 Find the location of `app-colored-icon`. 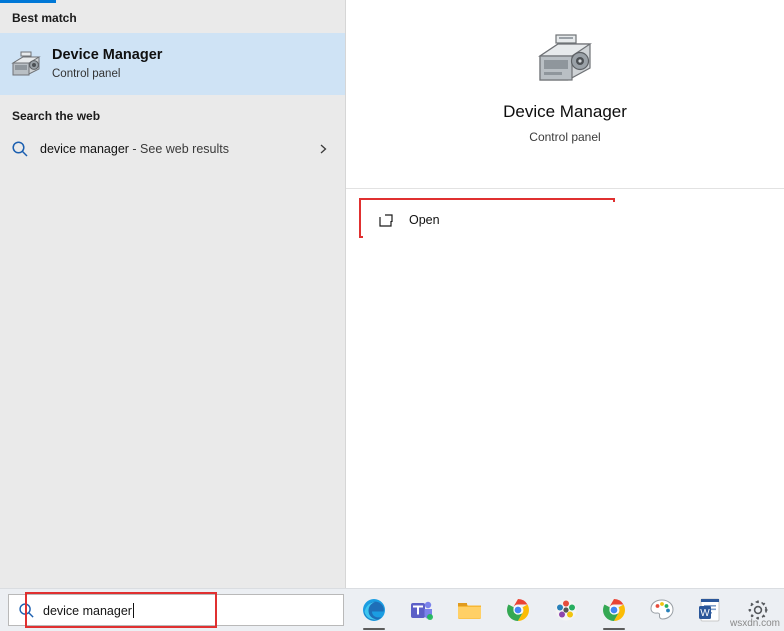

app-colored-icon is located at coordinates (566, 610).